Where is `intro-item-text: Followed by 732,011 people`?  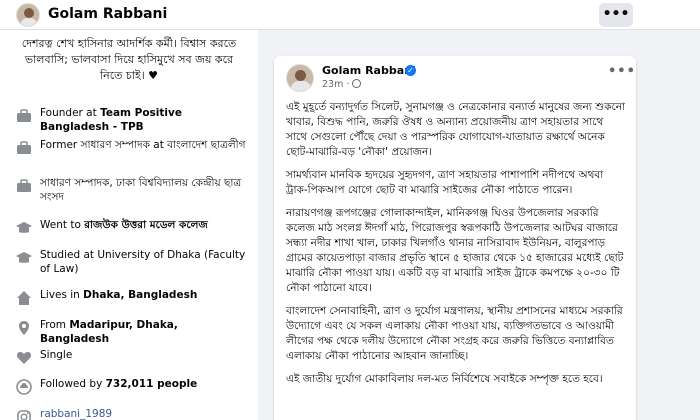
intro-item-text: Followed by 732,011 people is located at coordinates (145, 384).